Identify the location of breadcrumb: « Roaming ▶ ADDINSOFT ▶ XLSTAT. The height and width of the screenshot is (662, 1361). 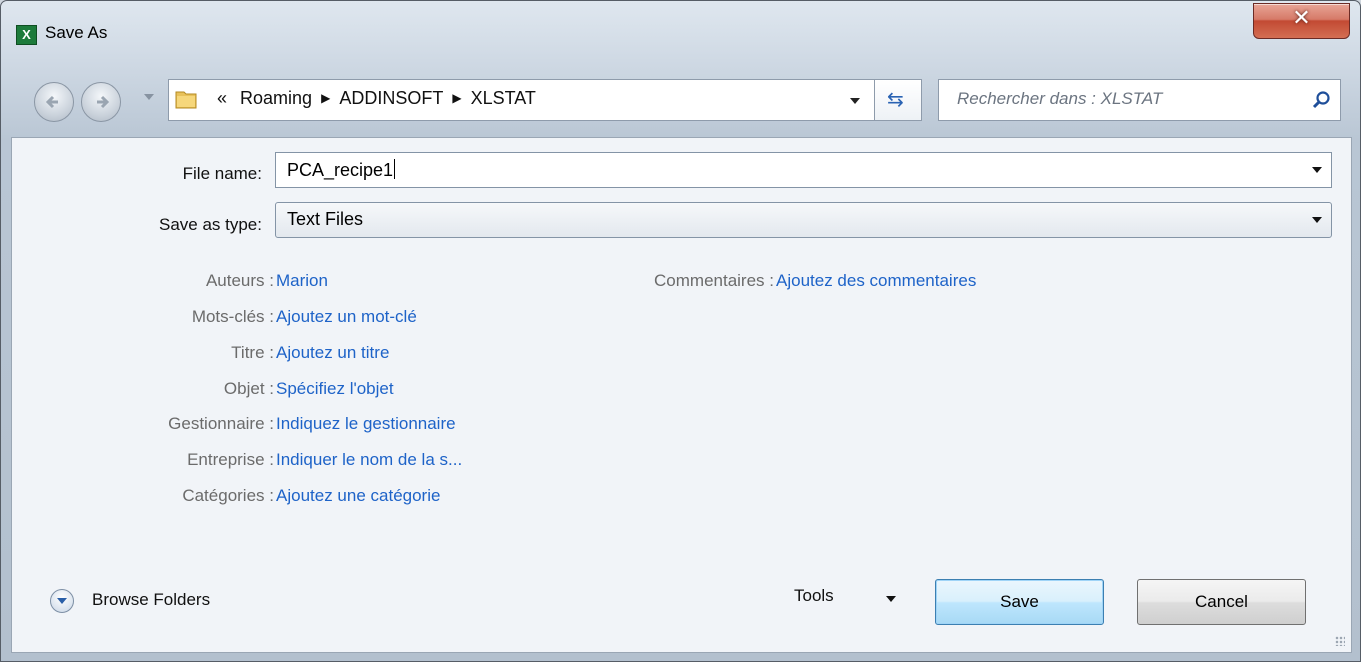
(376, 98).